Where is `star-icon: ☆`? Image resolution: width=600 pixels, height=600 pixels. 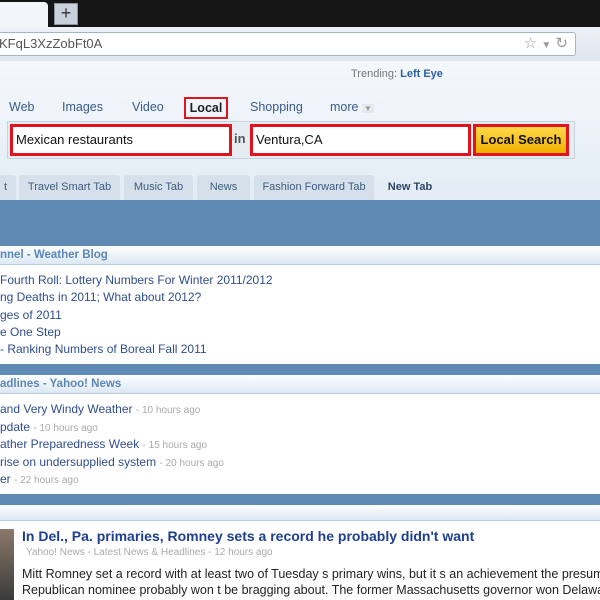
star-icon: ☆ is located at coordinates (530, 43).